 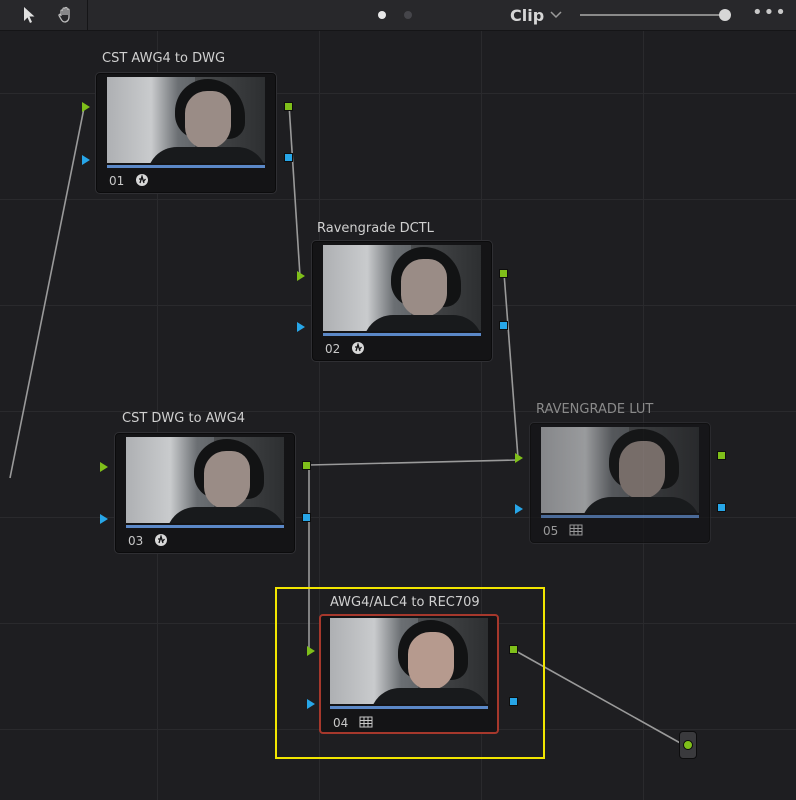 I want to click on node-02: 02, so click(x=402, y=301).